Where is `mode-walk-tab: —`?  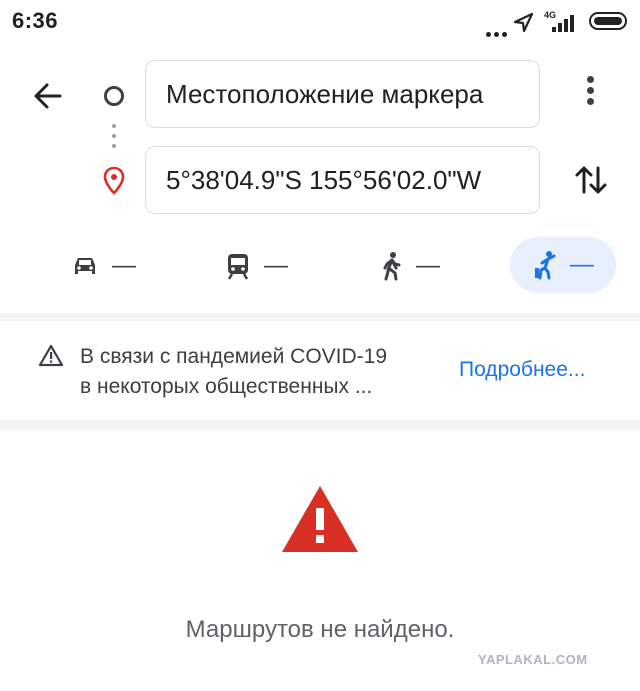
mode-walk-tab: — is located at coordinates (410, 266).